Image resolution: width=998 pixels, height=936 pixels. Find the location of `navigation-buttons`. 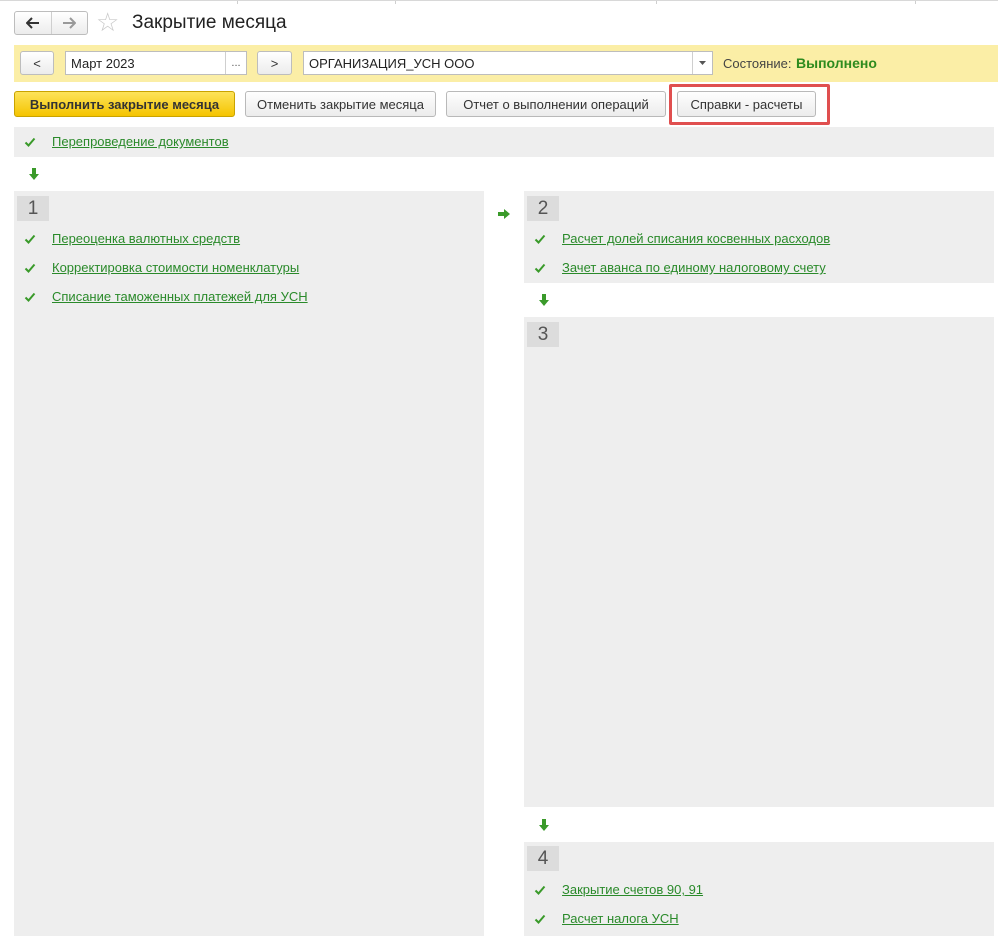

navigation-buttons is located at coordinates (51, 23).